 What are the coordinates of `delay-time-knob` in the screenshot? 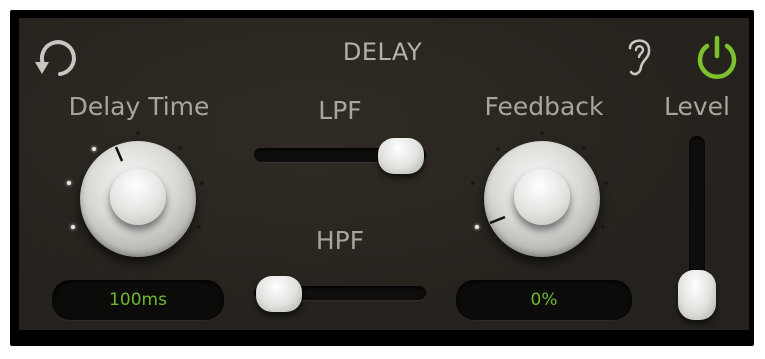 It's located at (138, 195).